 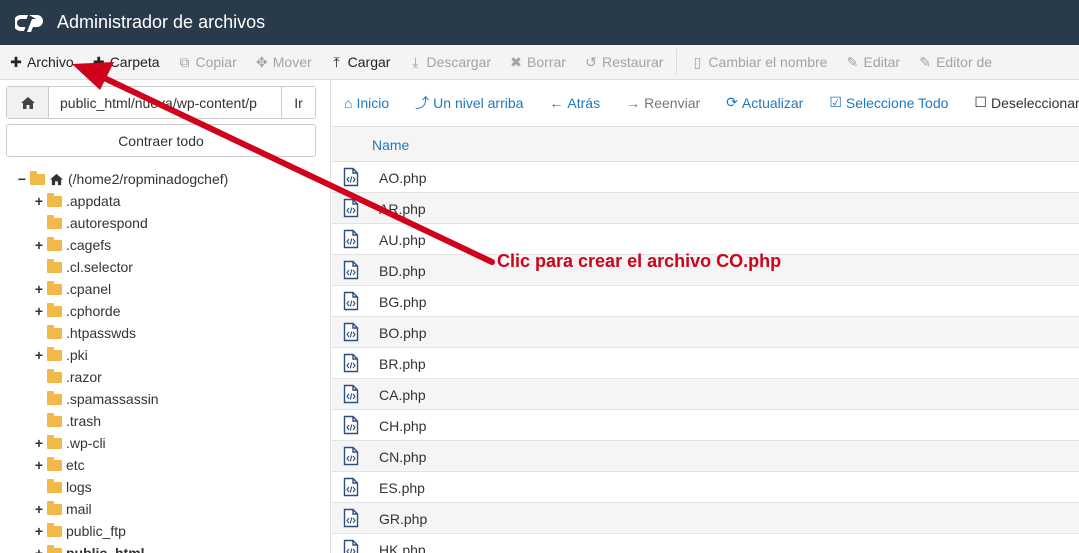 What do you see at coordinates (758, 62) in the screenshot?
I see `toolbar-button-cambiar-el-nombre: ▯ Cambiar el nombre` at bounding box center [758, 62].